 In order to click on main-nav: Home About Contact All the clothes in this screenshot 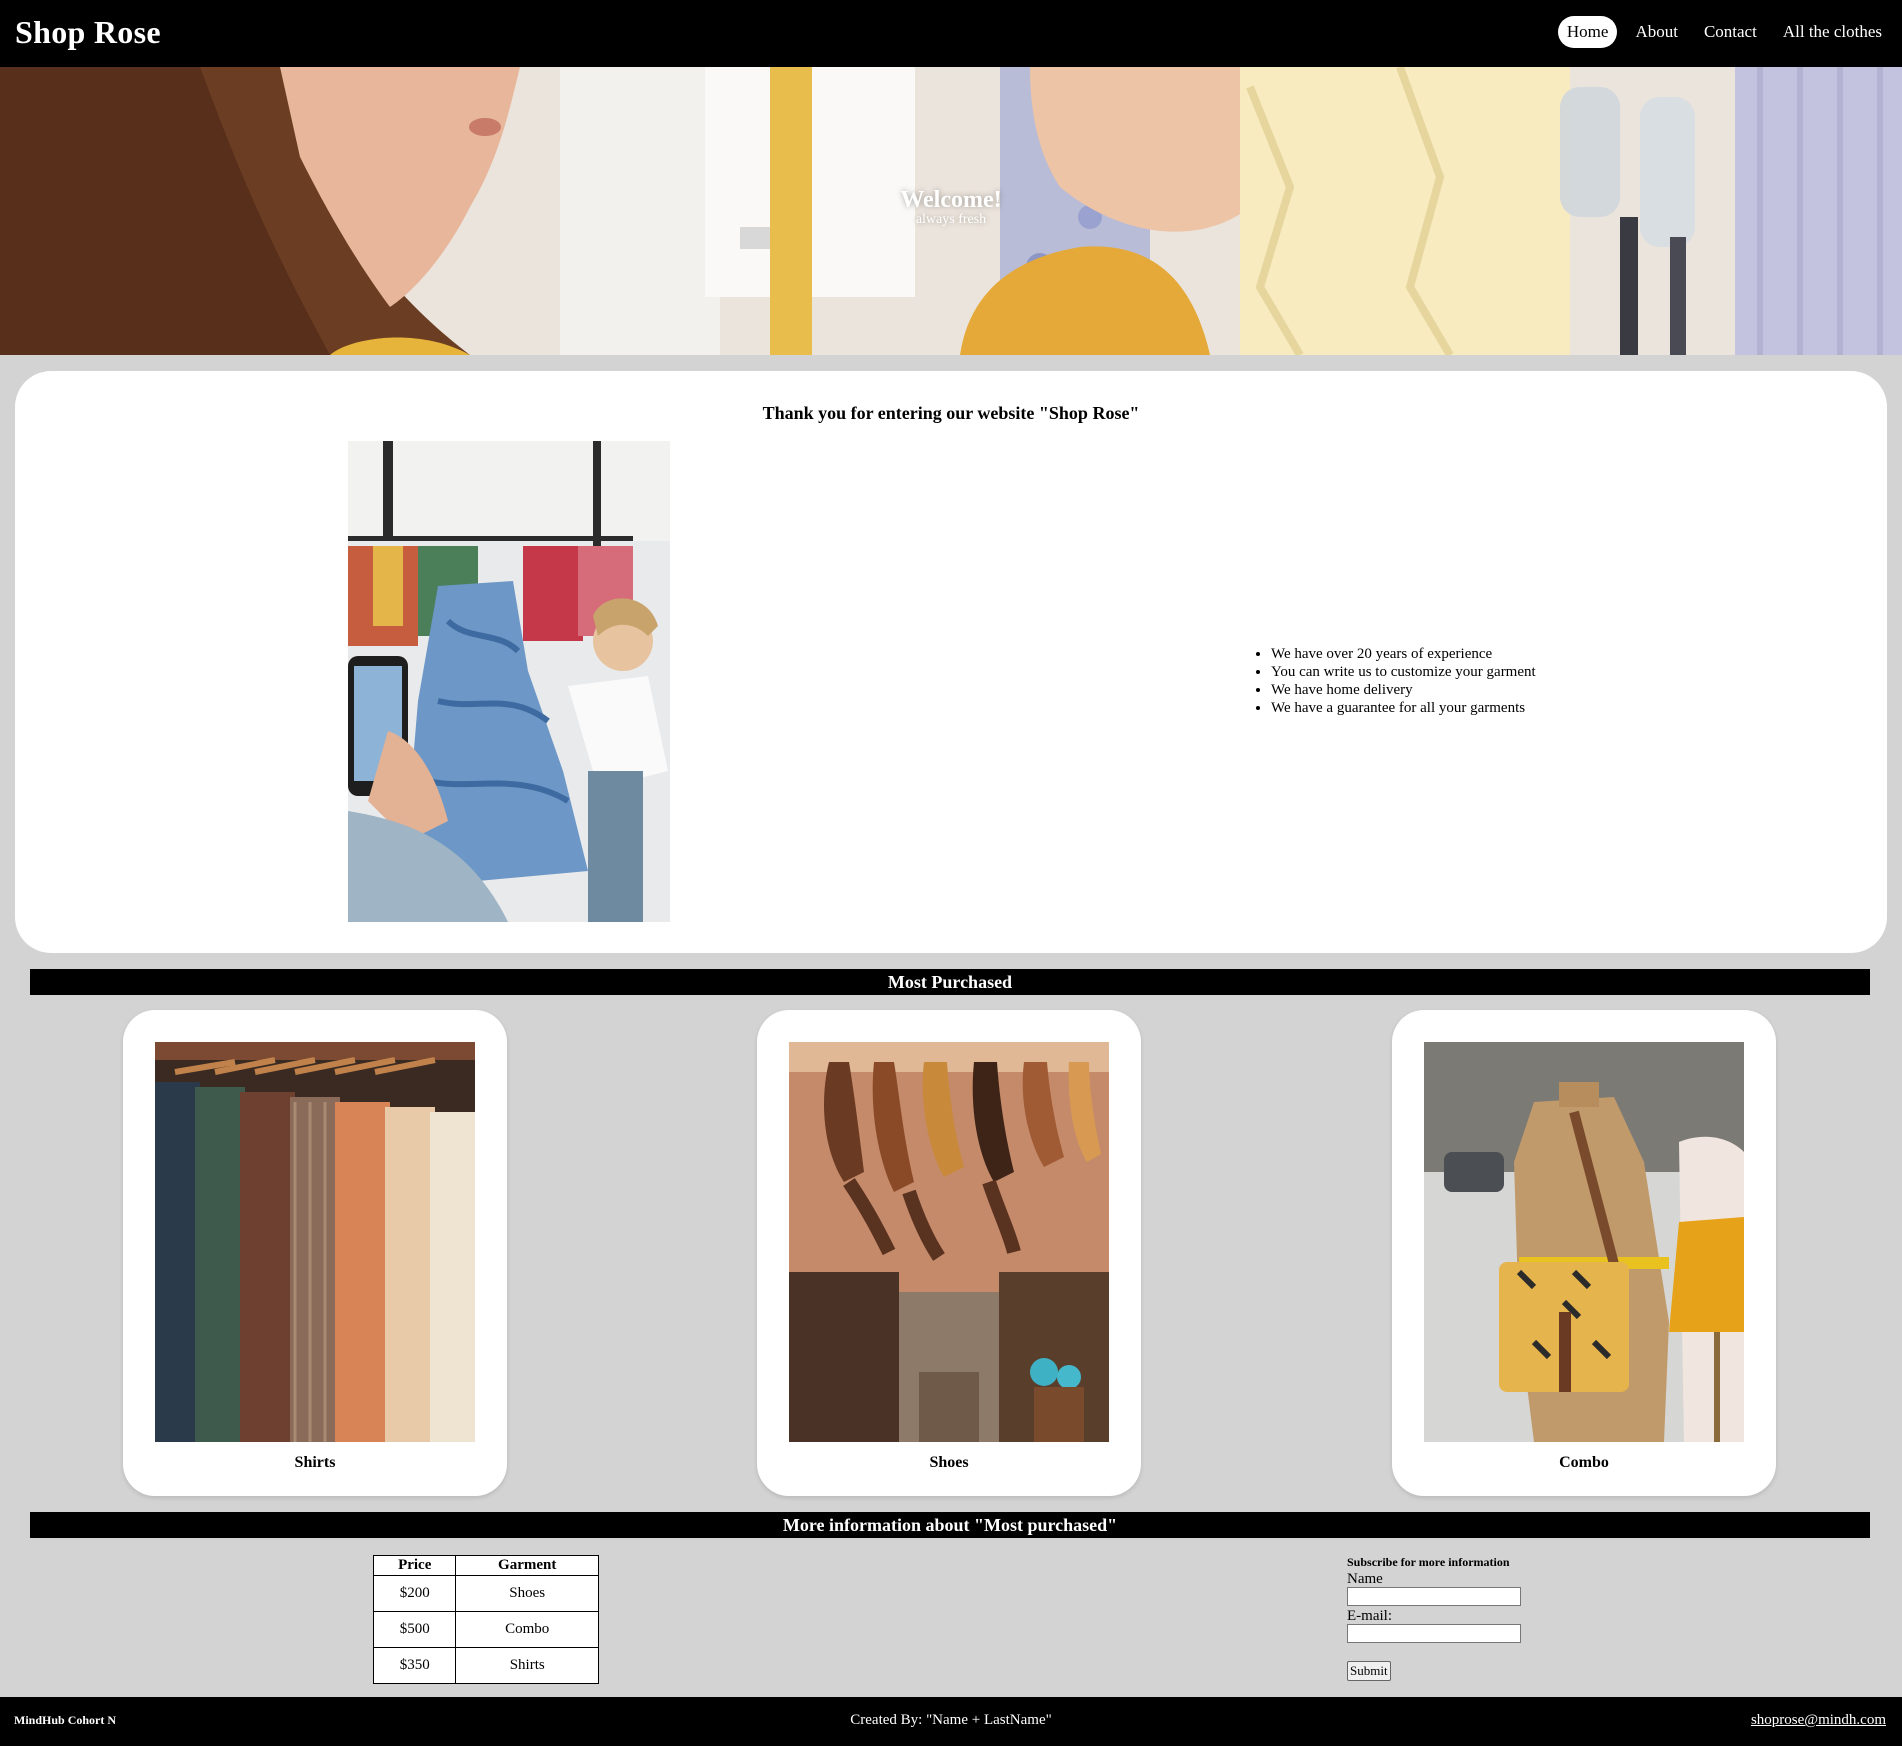, I will do `click(1723, 32)`.